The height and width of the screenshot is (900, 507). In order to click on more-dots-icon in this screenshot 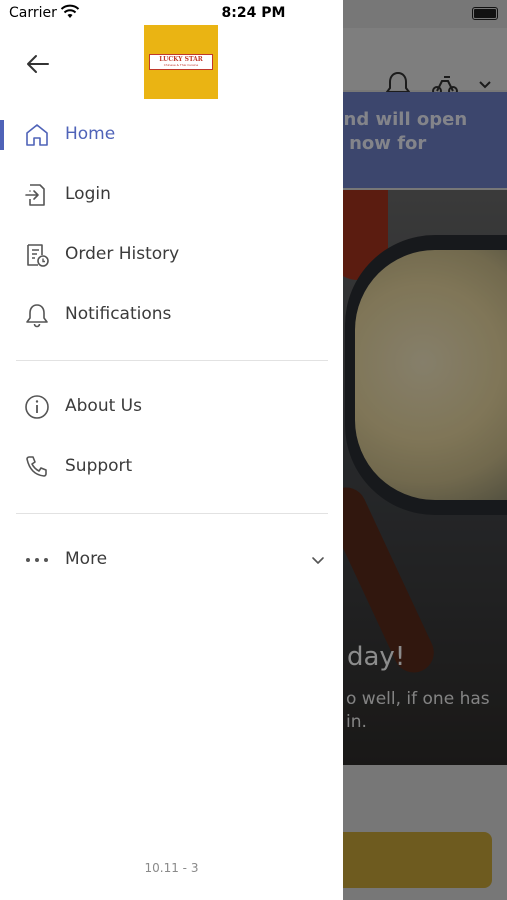, I will do `click(37, 560)`.